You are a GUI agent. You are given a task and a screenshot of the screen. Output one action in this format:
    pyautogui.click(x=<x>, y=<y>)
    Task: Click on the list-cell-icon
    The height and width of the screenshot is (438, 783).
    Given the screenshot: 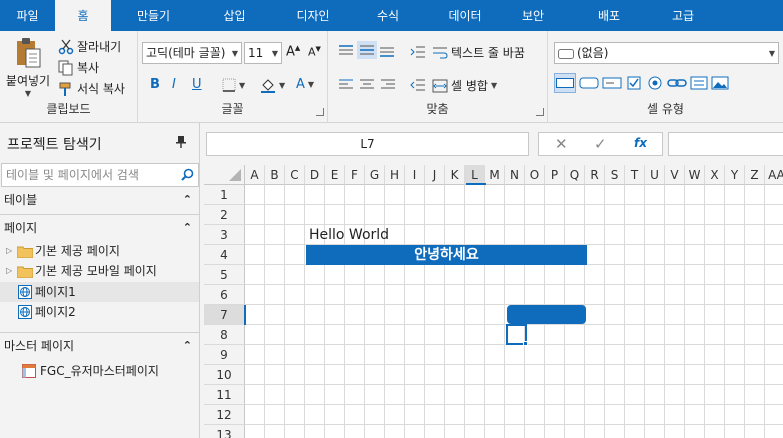 What is the action you would take?
    pyautogui.click(x=699, y=83)
    